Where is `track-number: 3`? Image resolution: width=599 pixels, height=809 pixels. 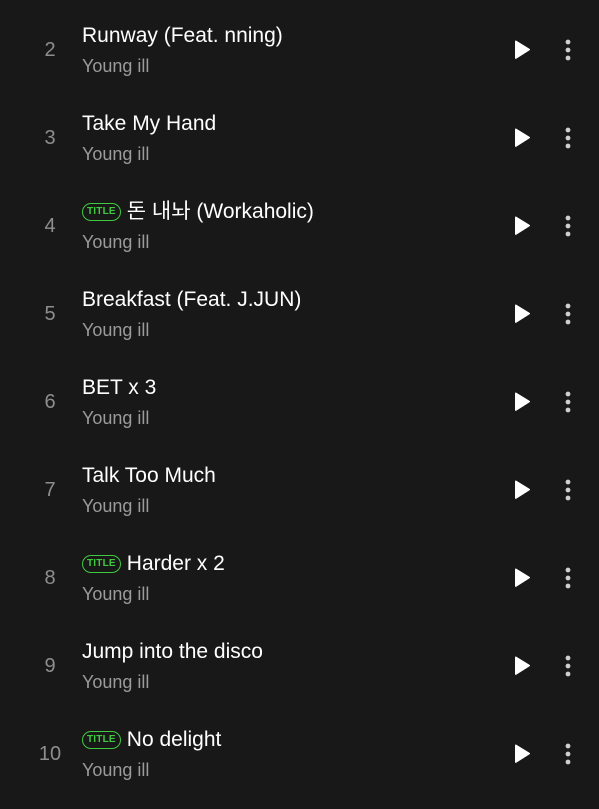 track-number: 3 is located at coordinates (50, 138).